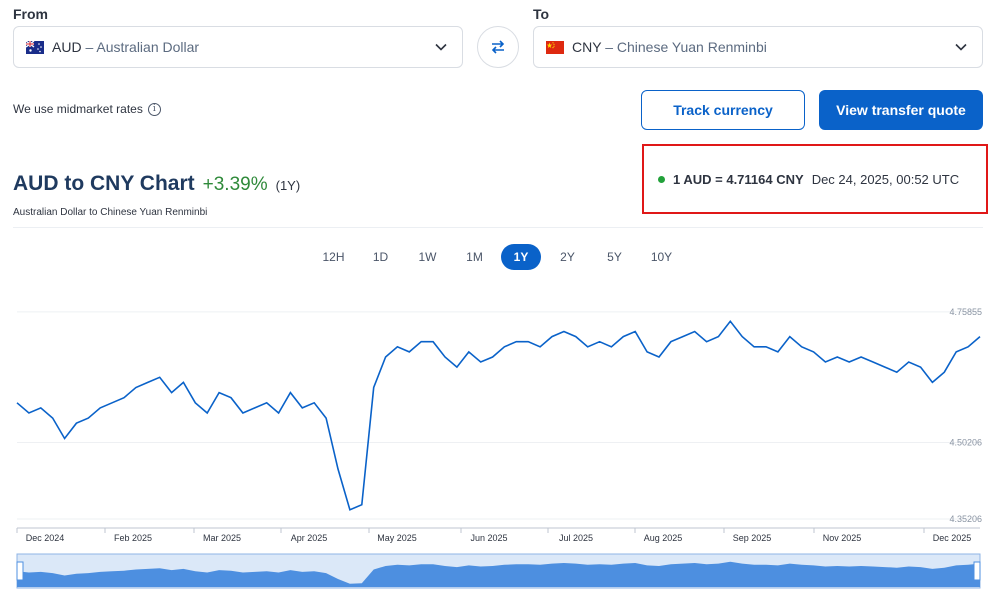  I want to click on to-currency-select: CNY – Chinese Yuan Renminbi, so click(758, 47).